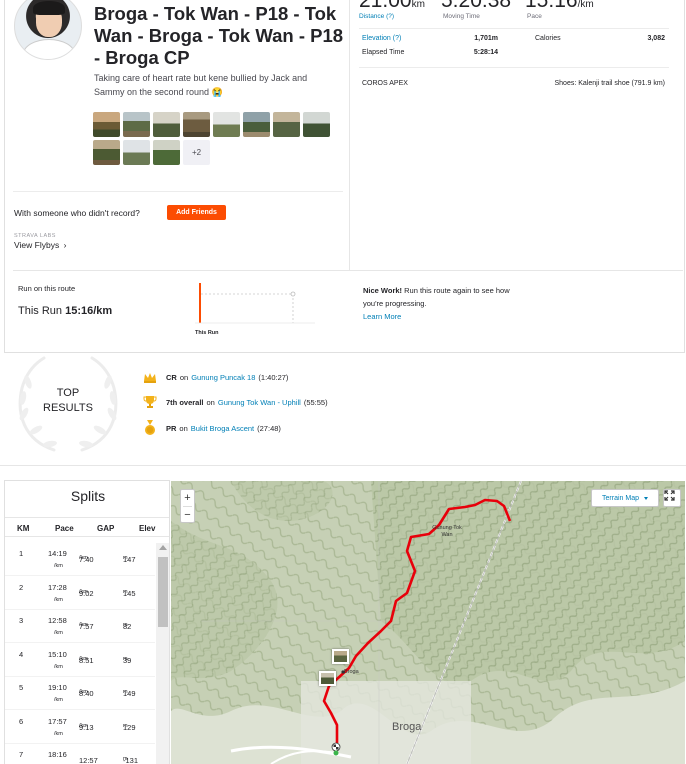  What do you see at coordinates (255, 303) in the screenshot?
I see `route-comparison-chart` at bounding box center [255, 303].